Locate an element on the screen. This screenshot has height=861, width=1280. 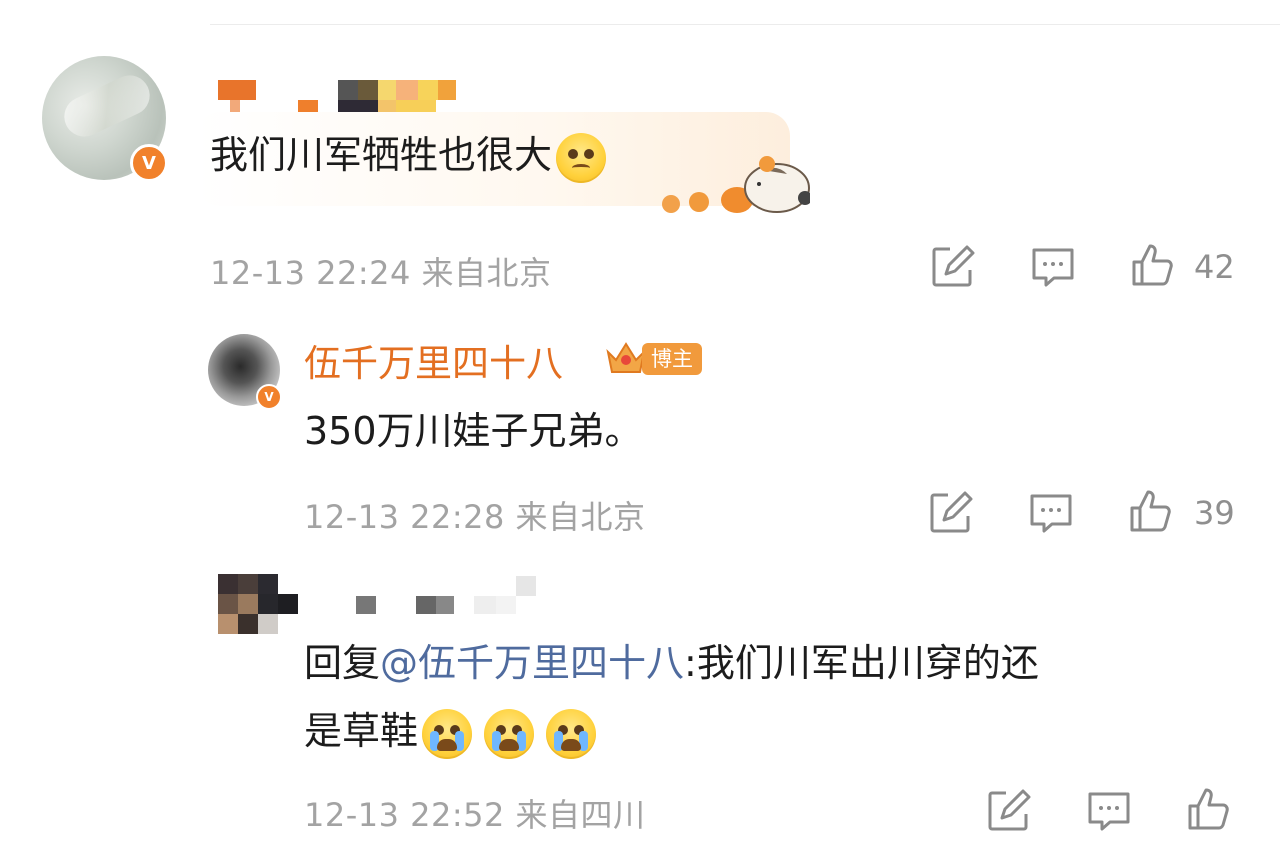
comment-text: 我们川军牺牲也很大 is located at coordinates (408, 155).